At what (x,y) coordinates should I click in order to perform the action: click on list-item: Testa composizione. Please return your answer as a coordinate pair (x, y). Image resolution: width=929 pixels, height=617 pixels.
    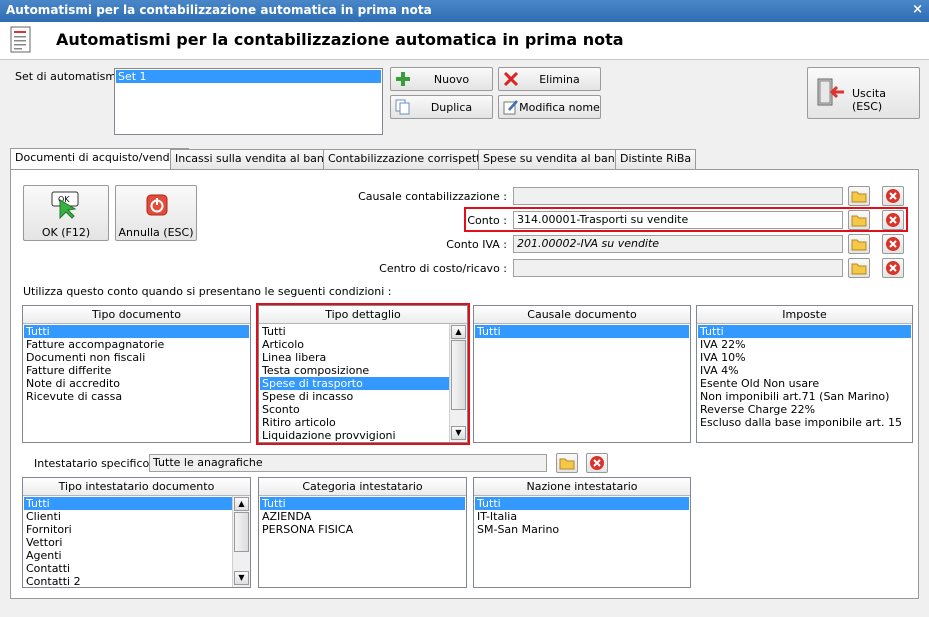
    Looking at the image, I should click on (354, 370).